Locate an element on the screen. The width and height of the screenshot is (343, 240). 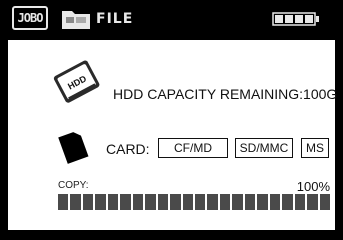
card-option-cf-md: CF/MD is located at coordinates (193, 148).